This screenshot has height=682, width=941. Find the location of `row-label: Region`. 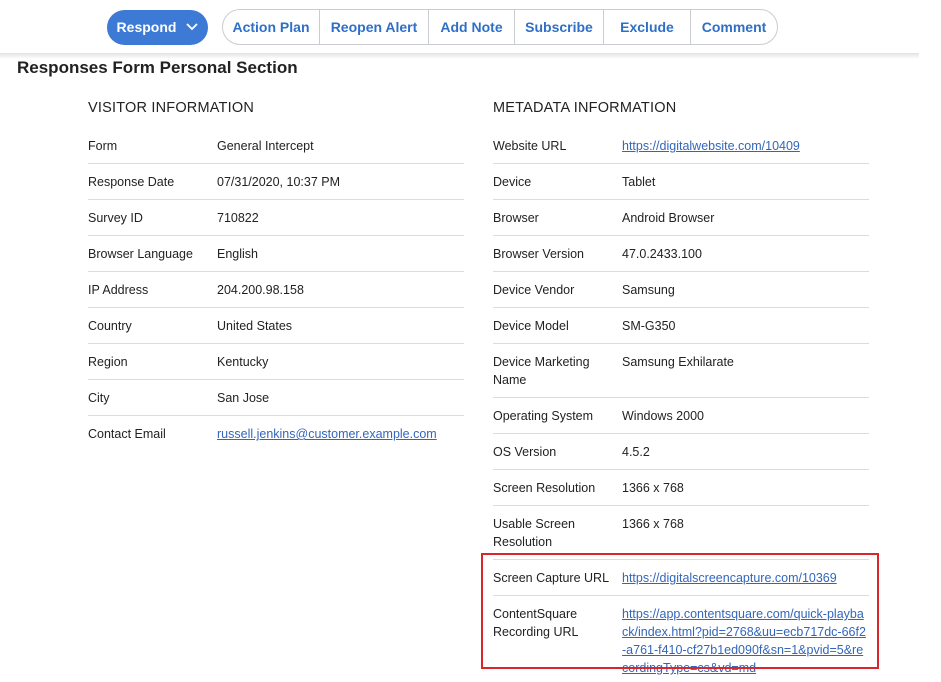

row-label: Region is located at coordinates (108, 362).